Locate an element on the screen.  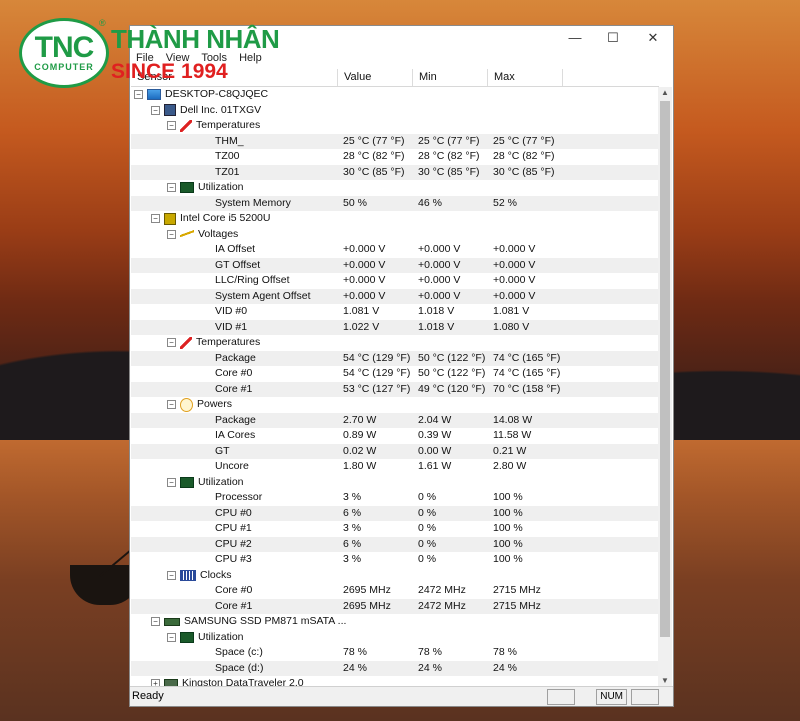
sensor-min: 28 °C (82 °F) is located at coordinates (449, 156).